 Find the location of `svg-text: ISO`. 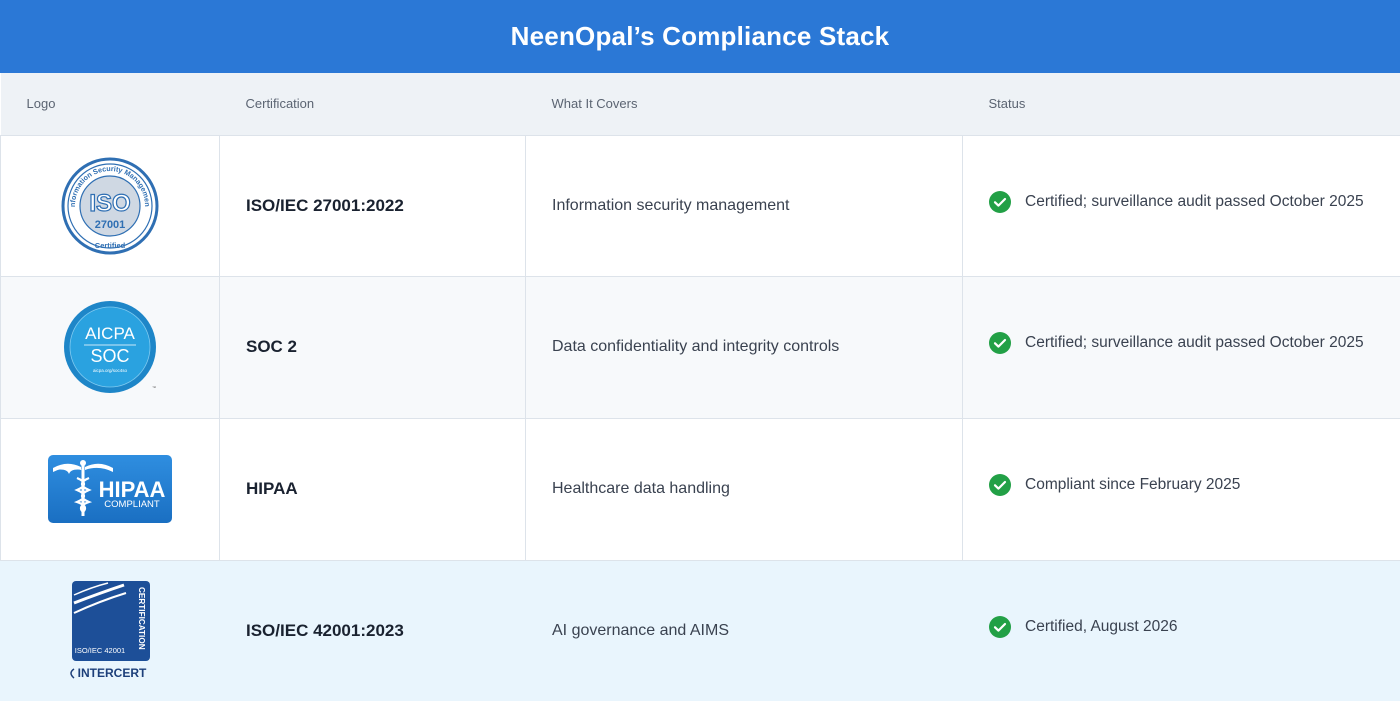

svg-text: ISO is located at coordinates (109, 203).